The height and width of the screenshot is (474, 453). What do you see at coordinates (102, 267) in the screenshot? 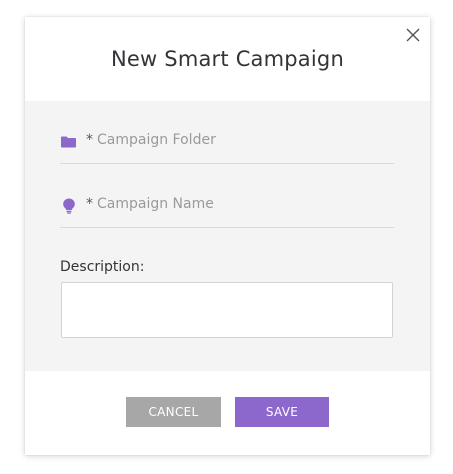
I see `description-label: Description:` at bounding box center [102, 267].